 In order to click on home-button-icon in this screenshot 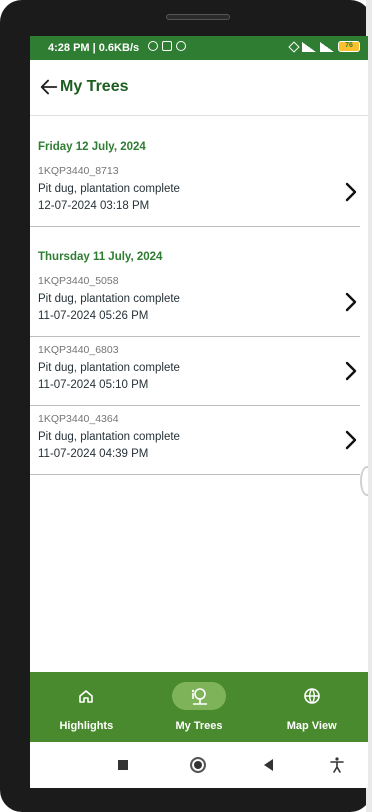, I will do `click(198, 765)`.